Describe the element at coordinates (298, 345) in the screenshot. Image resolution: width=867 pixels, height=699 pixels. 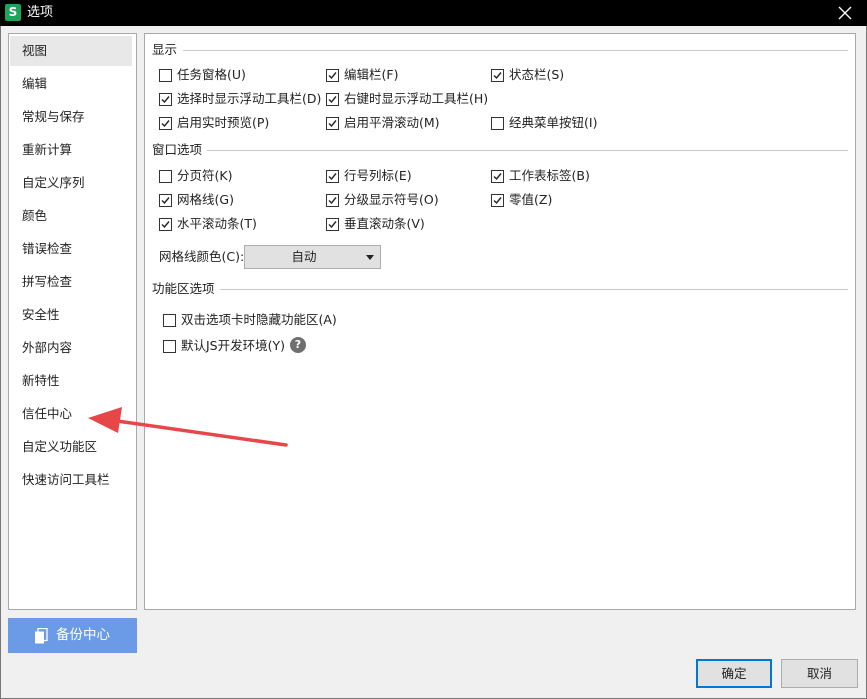
I see `help-icon: ?` at that location.